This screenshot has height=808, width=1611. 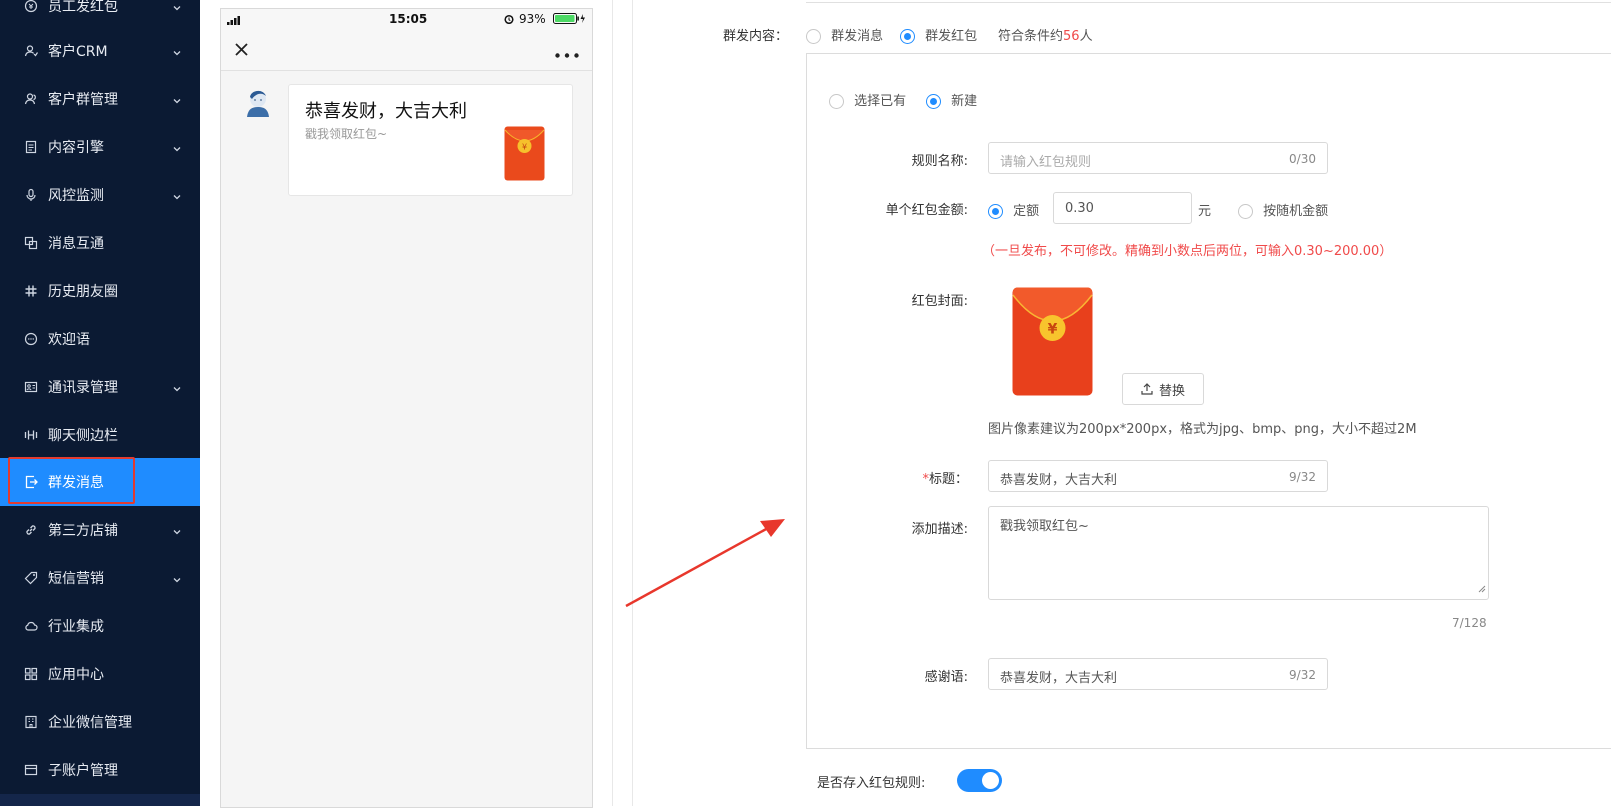 What do you see at coordinates (31, 674) in the screenshot?
I see `grid-icon` at bounding box center [31, 674].